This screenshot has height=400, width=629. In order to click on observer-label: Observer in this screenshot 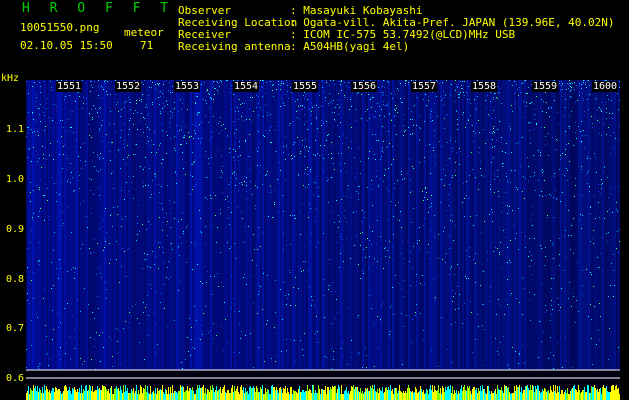, I will do `click(204, 10)`.